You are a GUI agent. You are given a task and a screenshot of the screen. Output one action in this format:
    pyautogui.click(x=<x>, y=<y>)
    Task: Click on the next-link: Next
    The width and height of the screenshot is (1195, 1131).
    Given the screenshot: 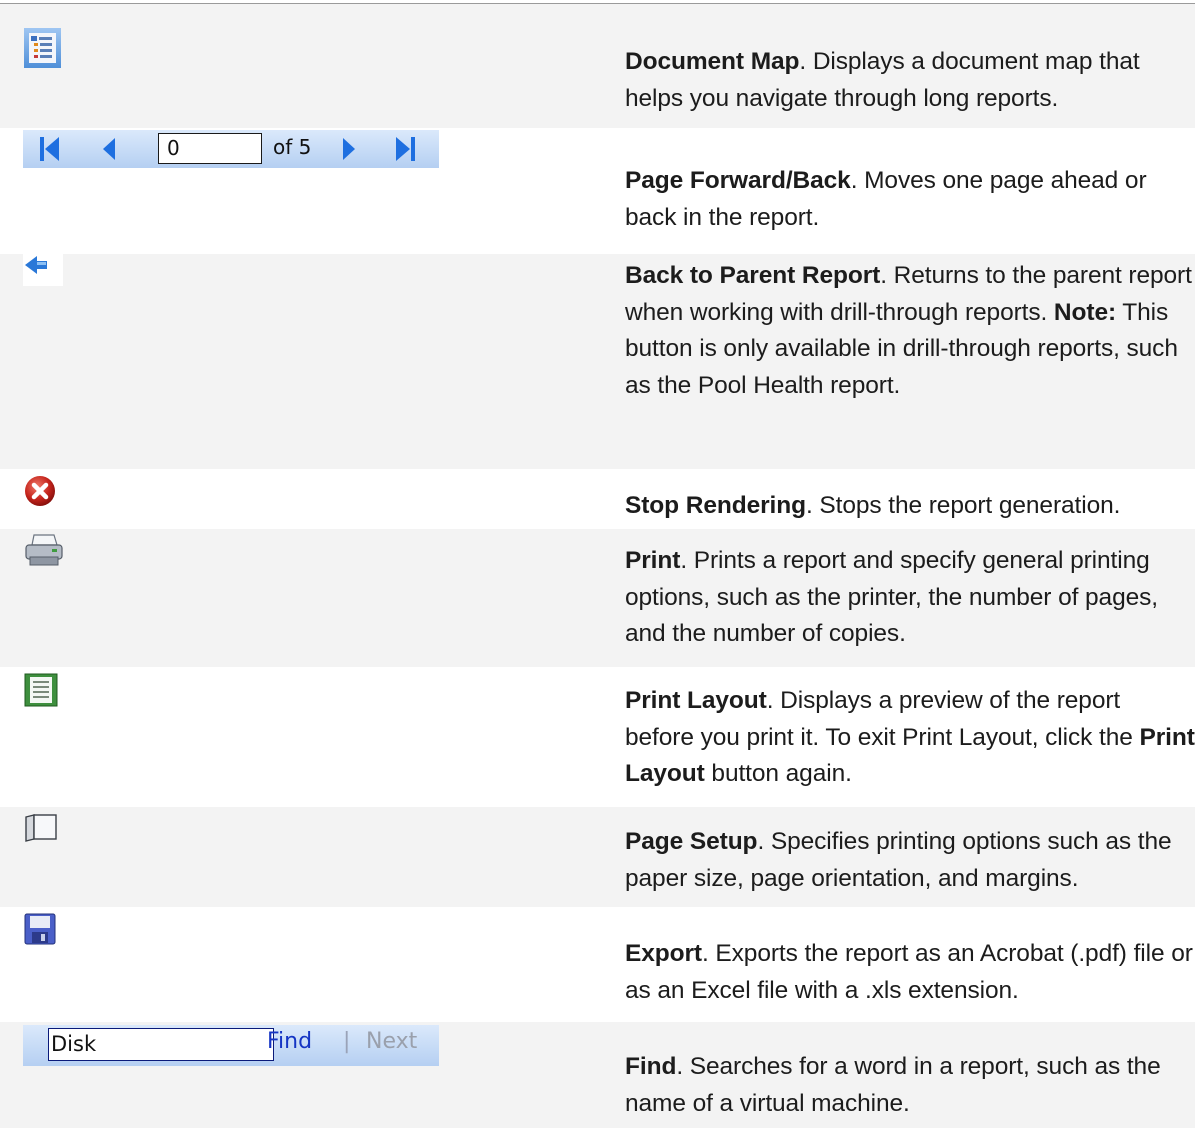 What is the action you would take?
    pyautogui.click(x=391, y=1041)
    